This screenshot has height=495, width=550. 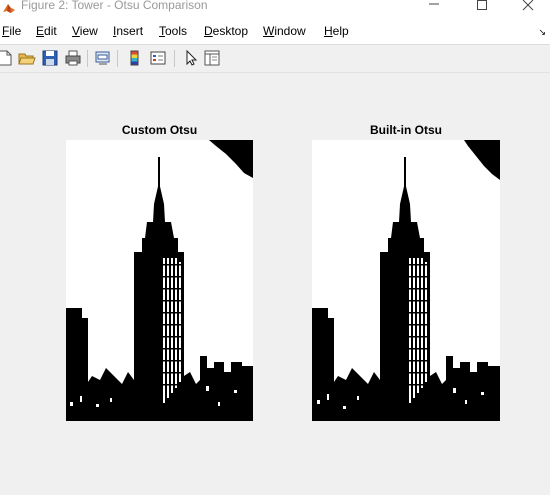 I want to click on matlab-icon, so click(x=9, y=8).